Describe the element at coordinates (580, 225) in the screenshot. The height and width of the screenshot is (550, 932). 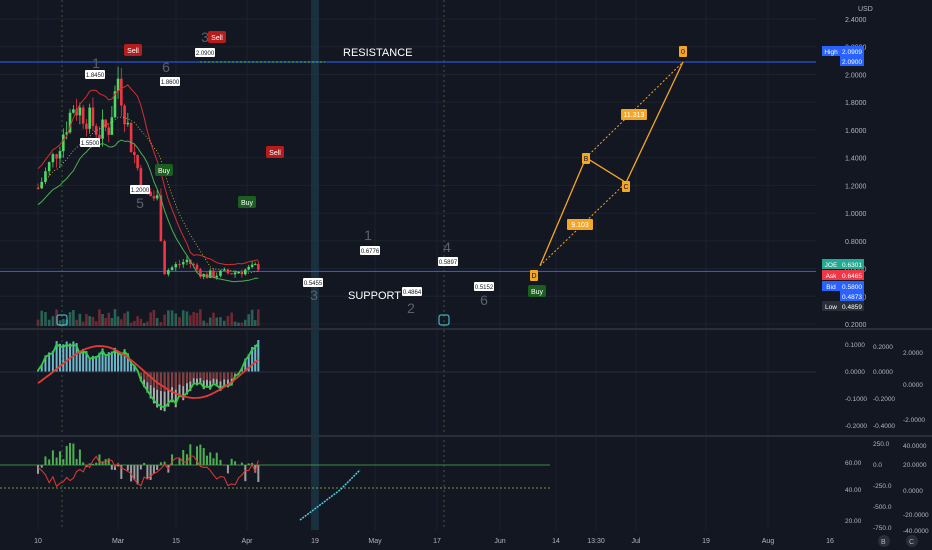
I see `projection-ratio-label: 9.103` at that location.